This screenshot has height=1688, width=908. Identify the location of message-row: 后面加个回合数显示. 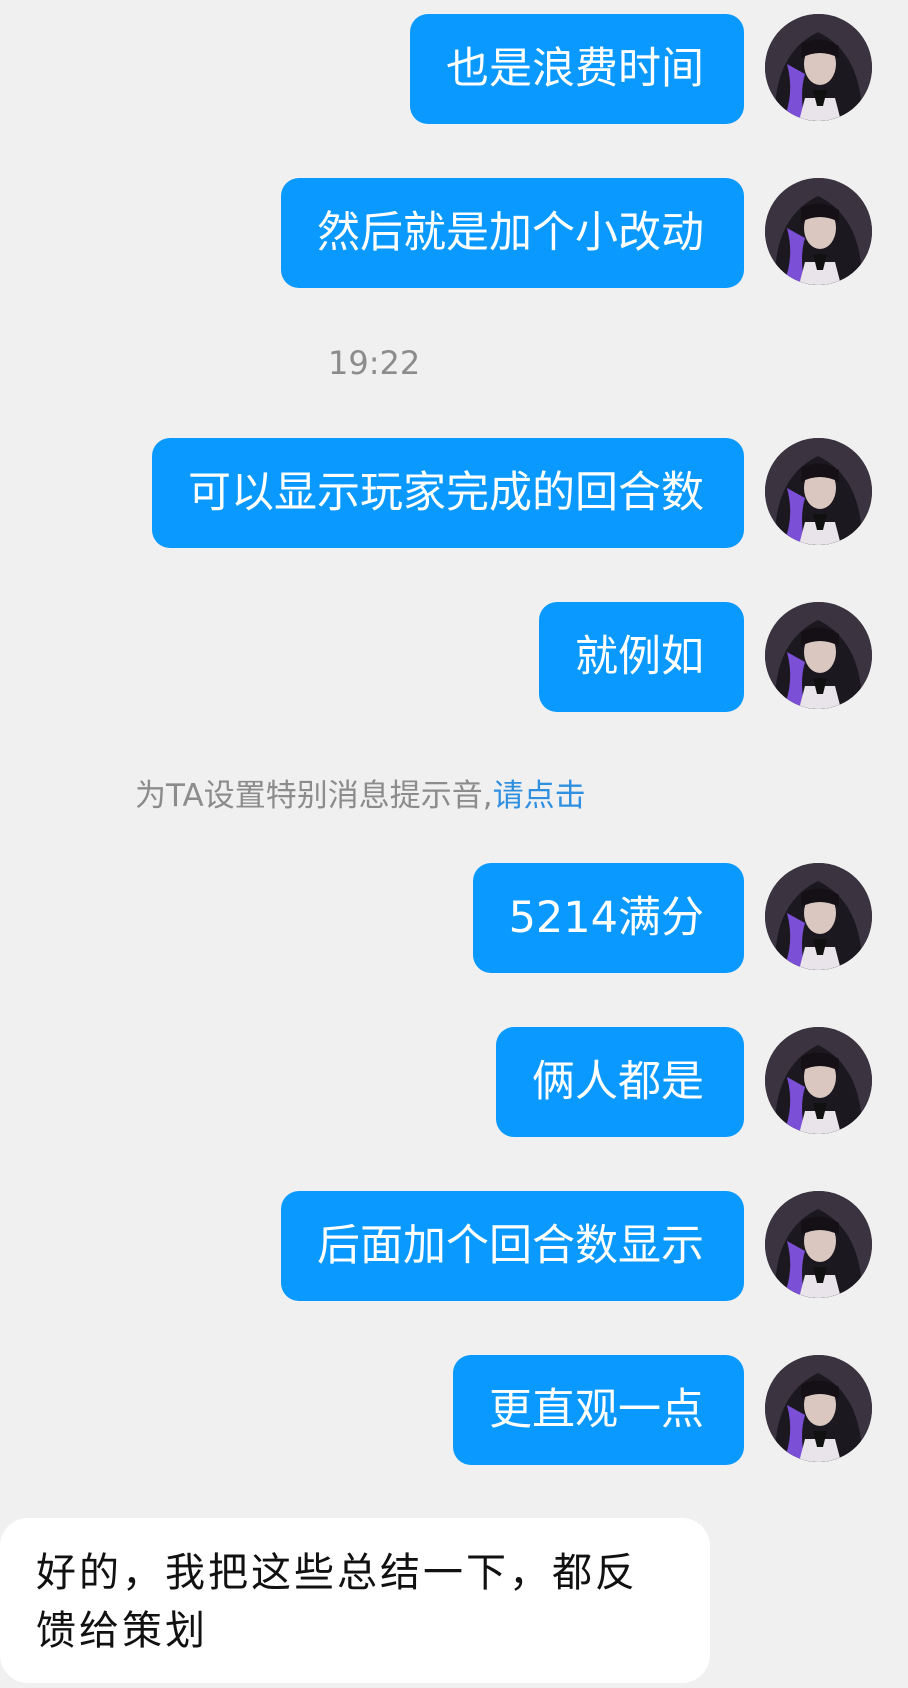
(576, 1246).